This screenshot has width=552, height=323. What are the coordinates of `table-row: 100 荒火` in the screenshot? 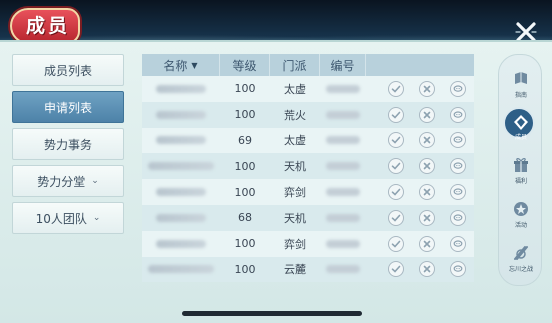 It's located at (308, 114).